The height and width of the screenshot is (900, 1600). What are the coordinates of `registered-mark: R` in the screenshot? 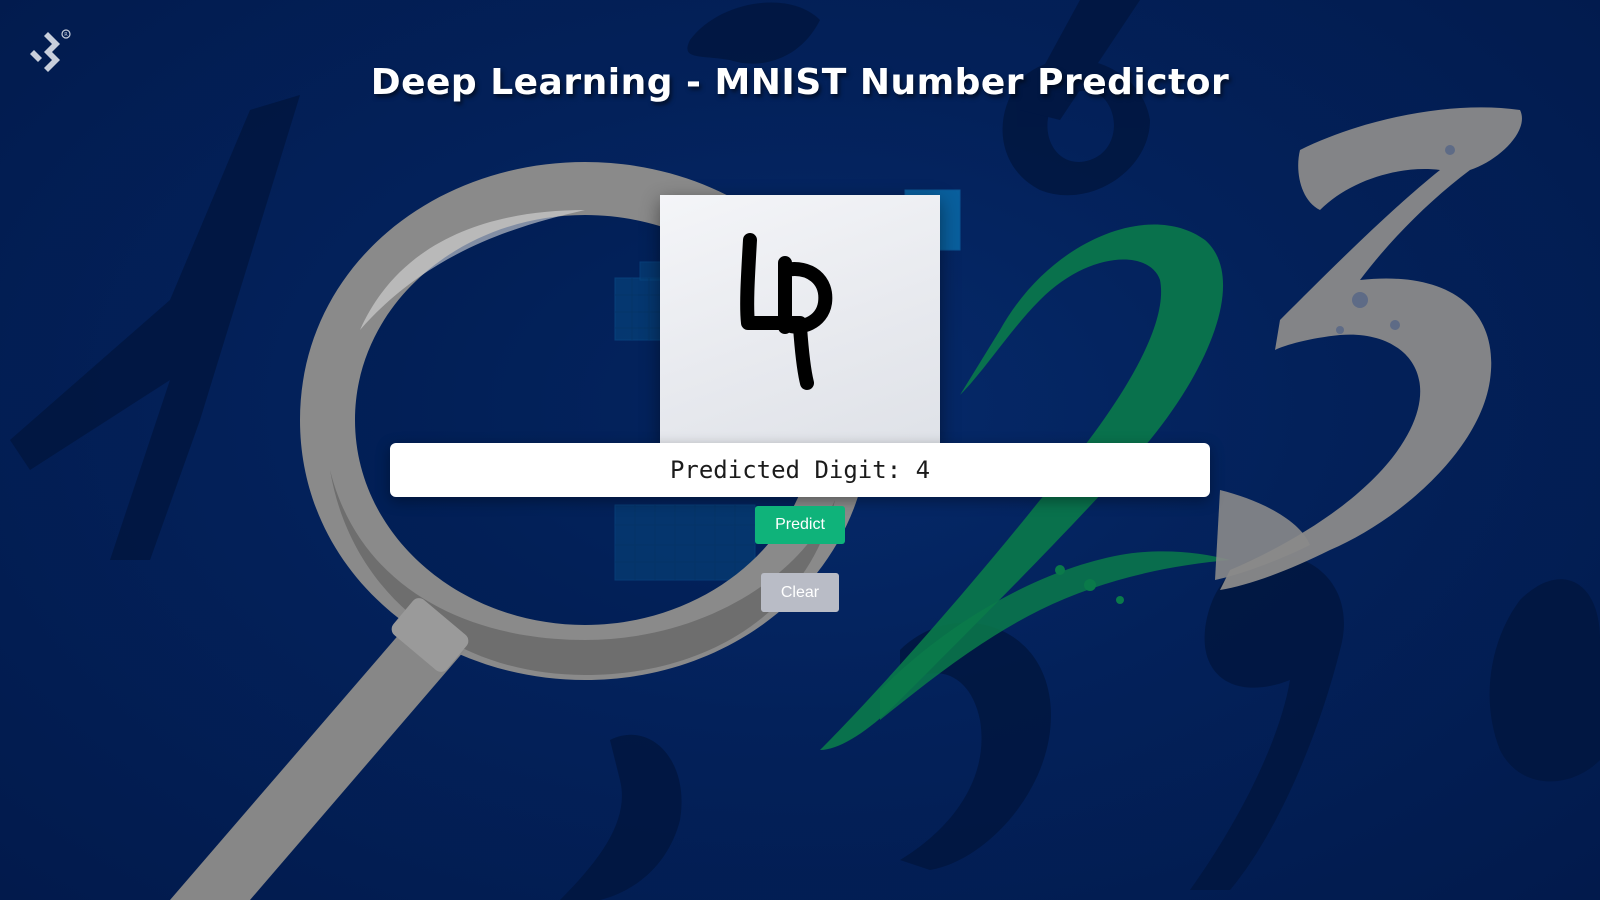 It's located at (66, 35).